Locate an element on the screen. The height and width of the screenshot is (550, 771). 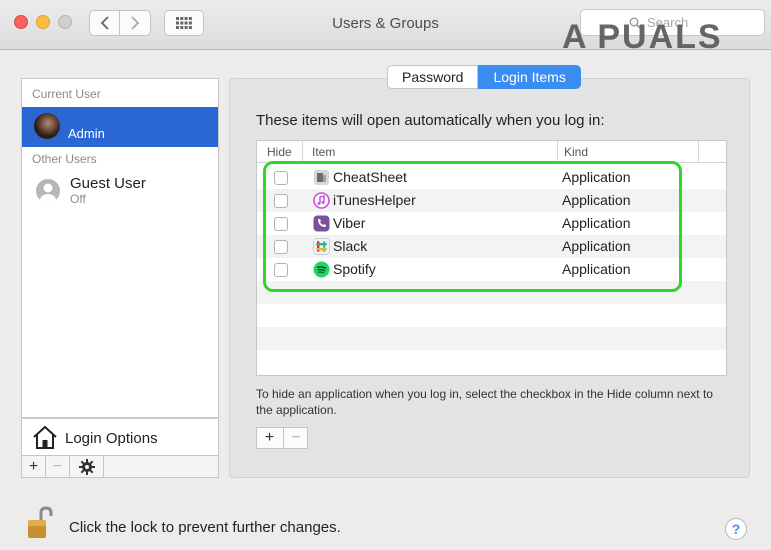
login-options-label: Login Options is located at coordinates (111, 438).